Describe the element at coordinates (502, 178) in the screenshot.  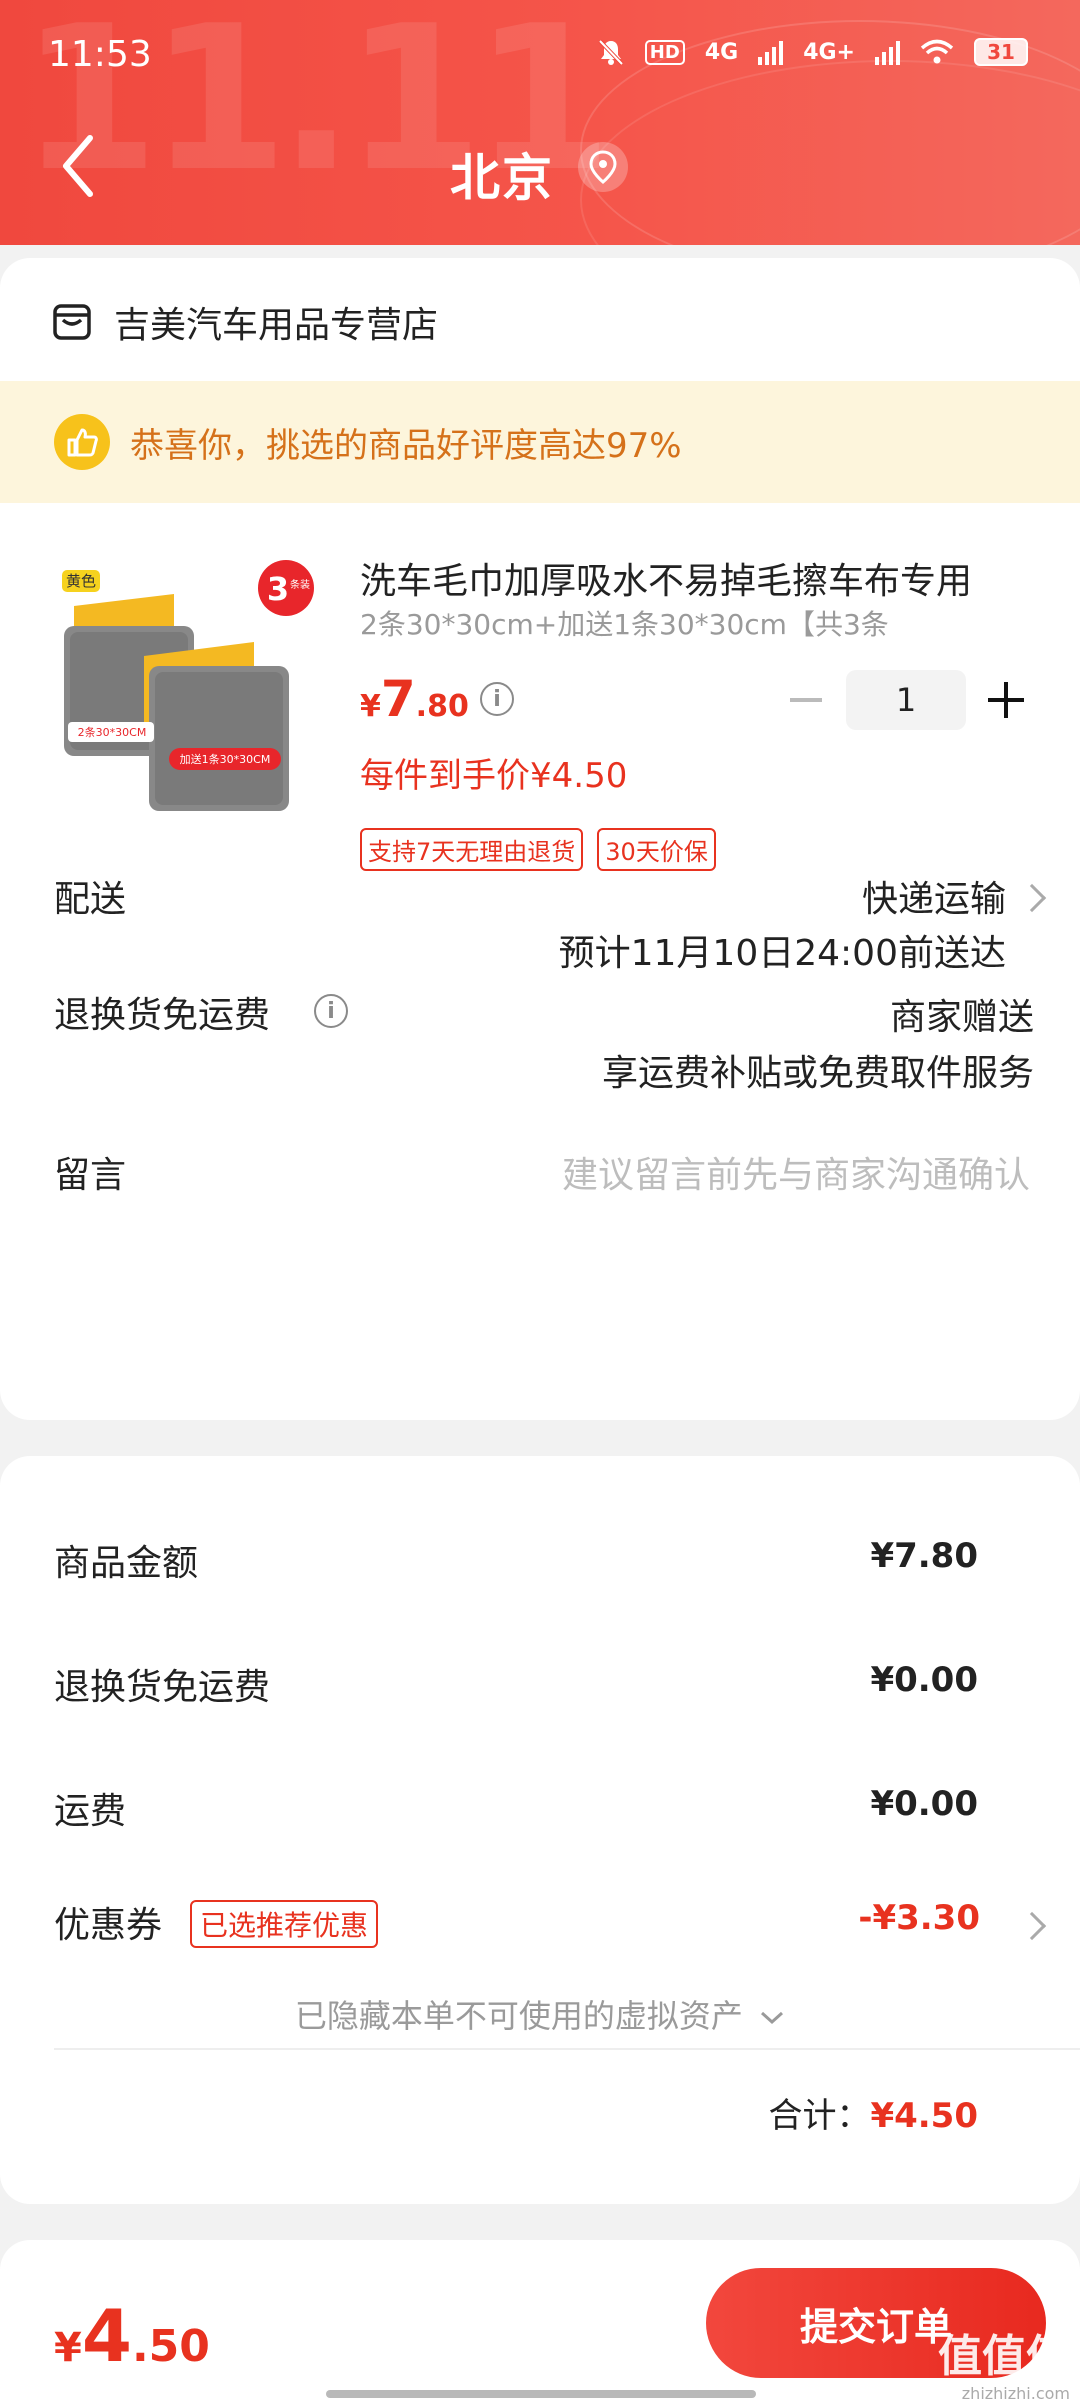
I see `page-title: 北京` at that location.